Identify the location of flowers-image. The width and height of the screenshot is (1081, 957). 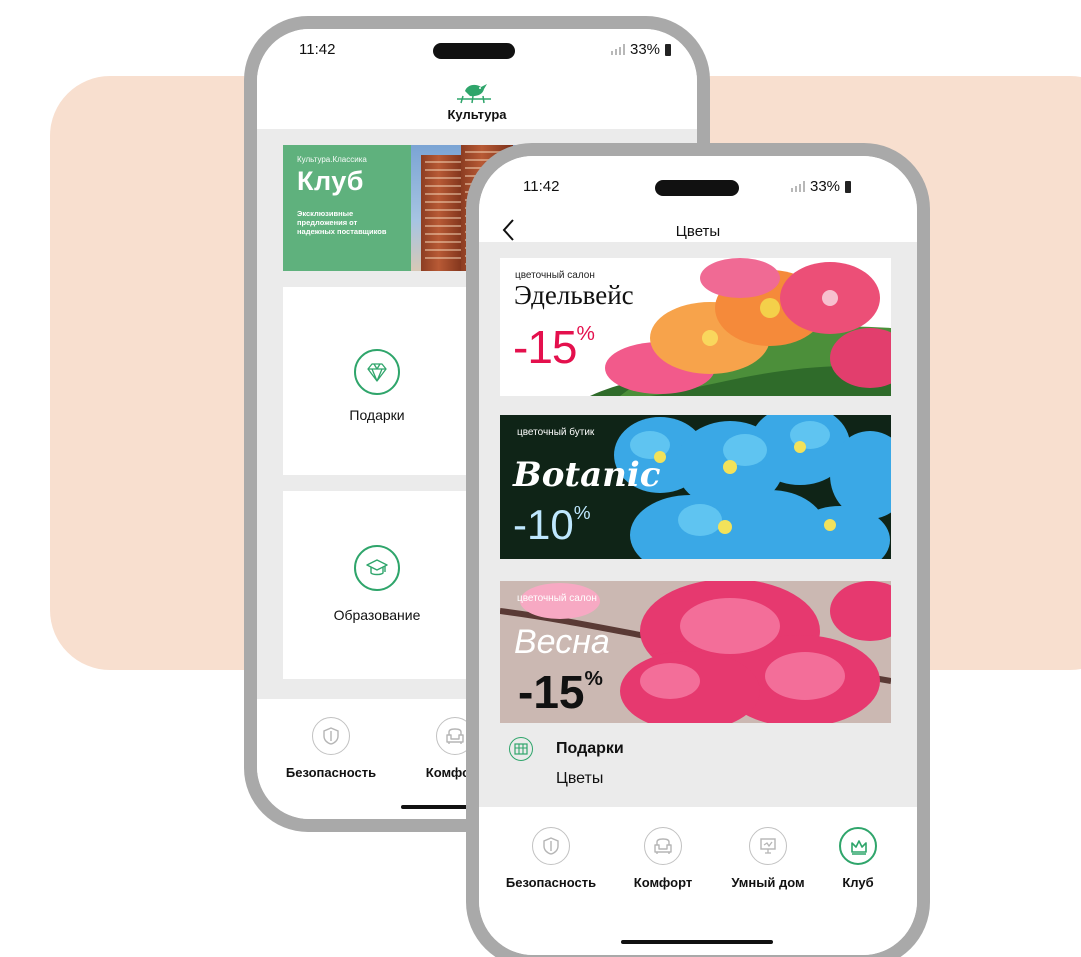
(740, 327).